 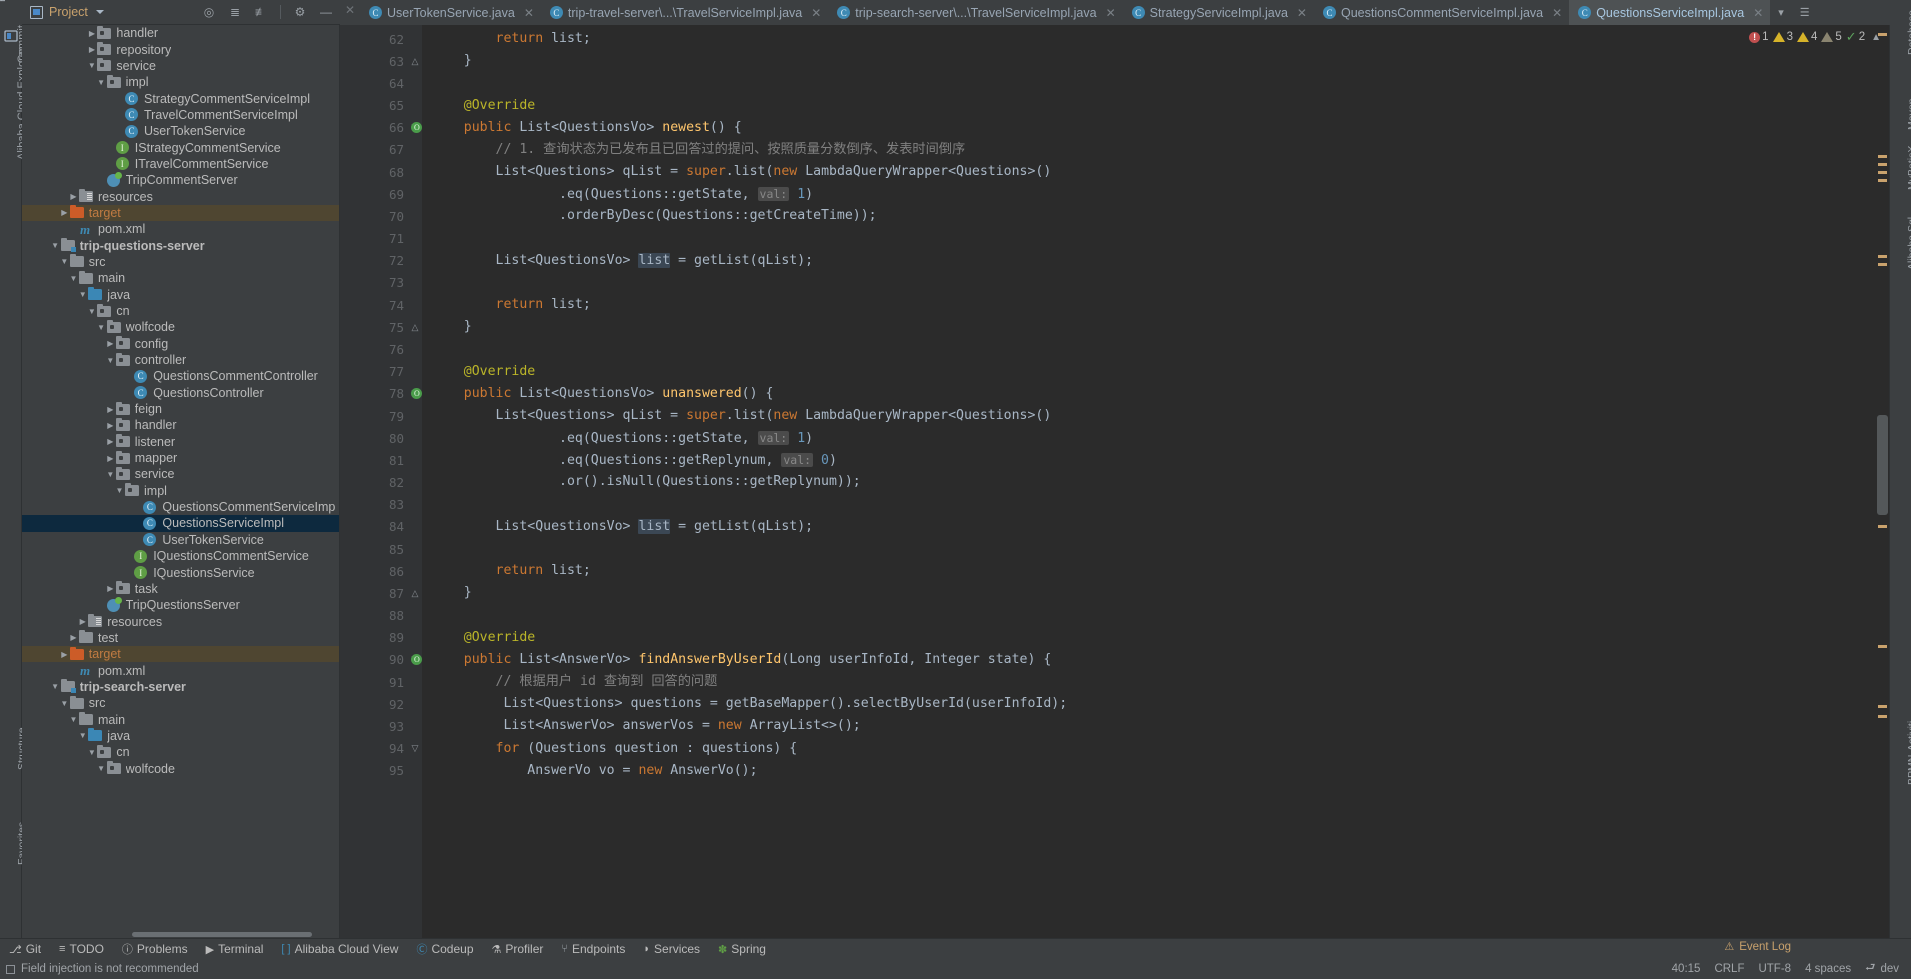 I want to click on collapse-all-icon: ≢, so click(x=261, y=12).